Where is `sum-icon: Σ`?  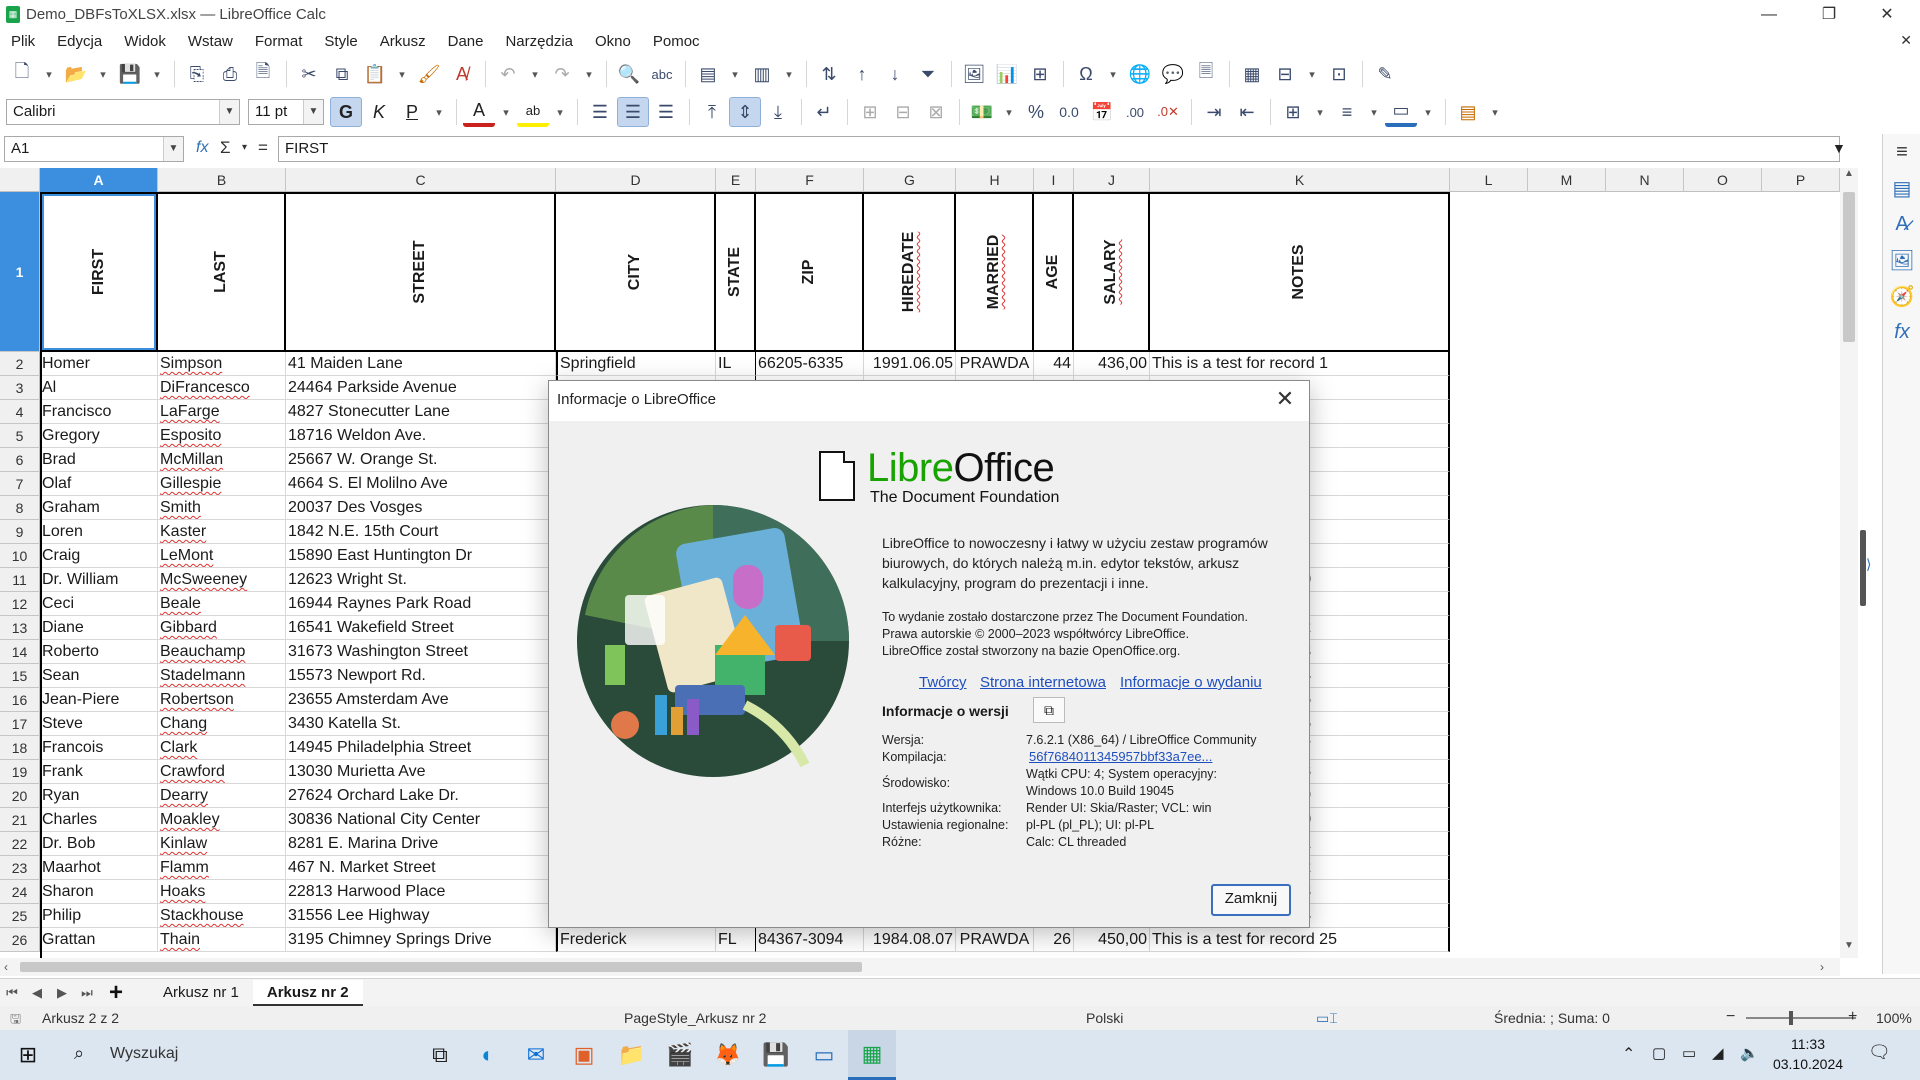
sum-icon: Σ is located at coordinates (225, 148).